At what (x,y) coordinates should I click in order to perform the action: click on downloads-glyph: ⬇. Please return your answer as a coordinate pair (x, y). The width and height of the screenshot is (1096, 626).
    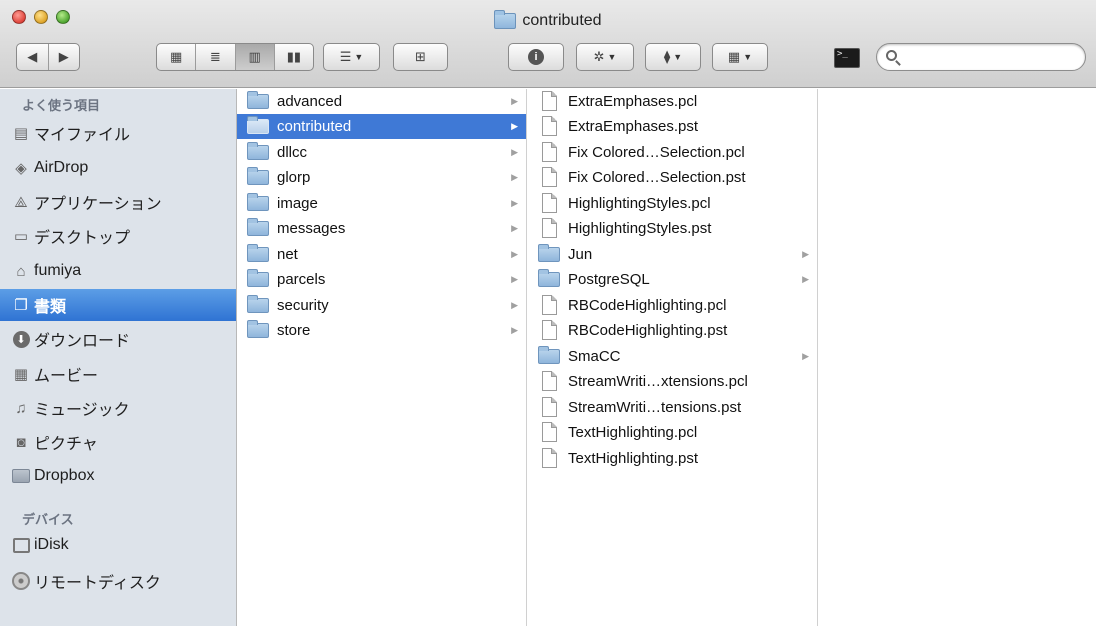
    Looking at the image, I should click on (21, 339).